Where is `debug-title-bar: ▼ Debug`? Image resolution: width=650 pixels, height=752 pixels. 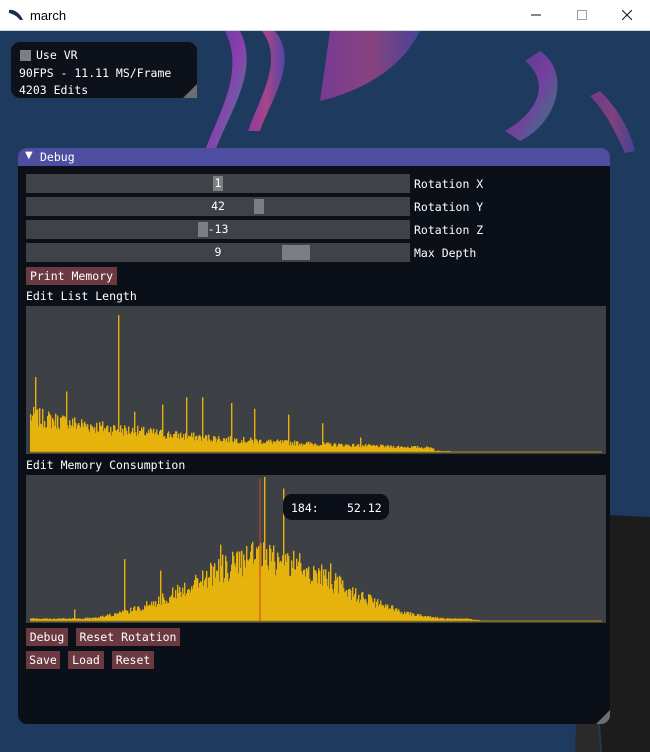 debug-title-bar: ▼ Debug is located at coordinates (314, 157).